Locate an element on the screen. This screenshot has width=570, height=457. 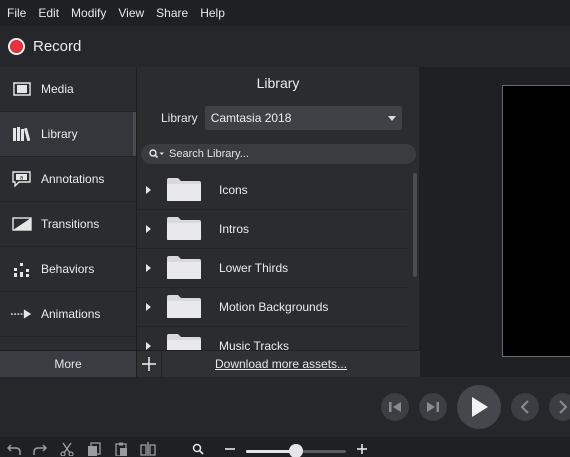
list-item: Motion Backgrounds is located at coordinates (272, 307).